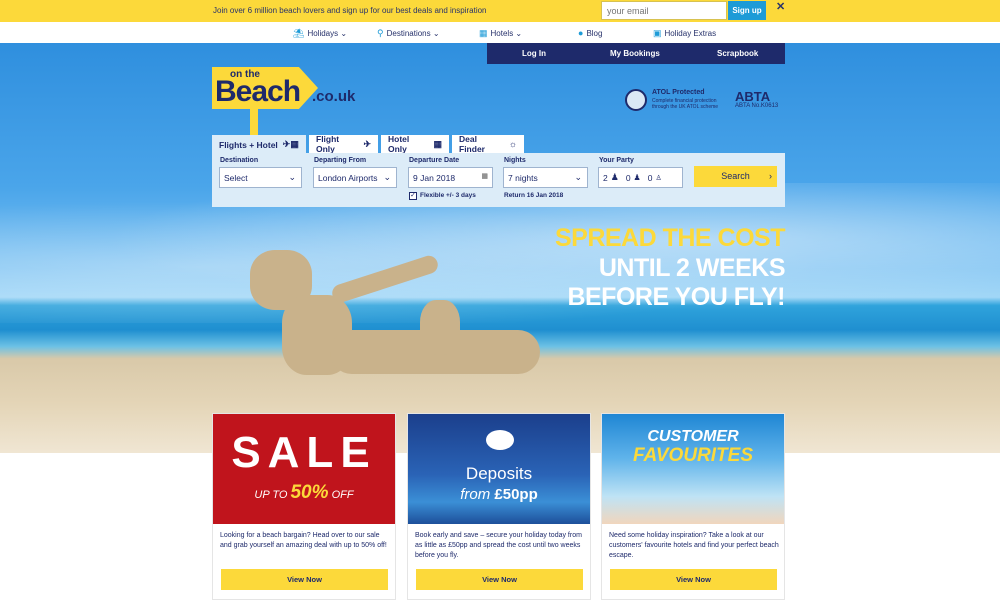 This screenshot has width=1000, height=600. Describe the element at coordinates (499, 473) in the screenshot. I see `deposits-title: Deposits` at that location.